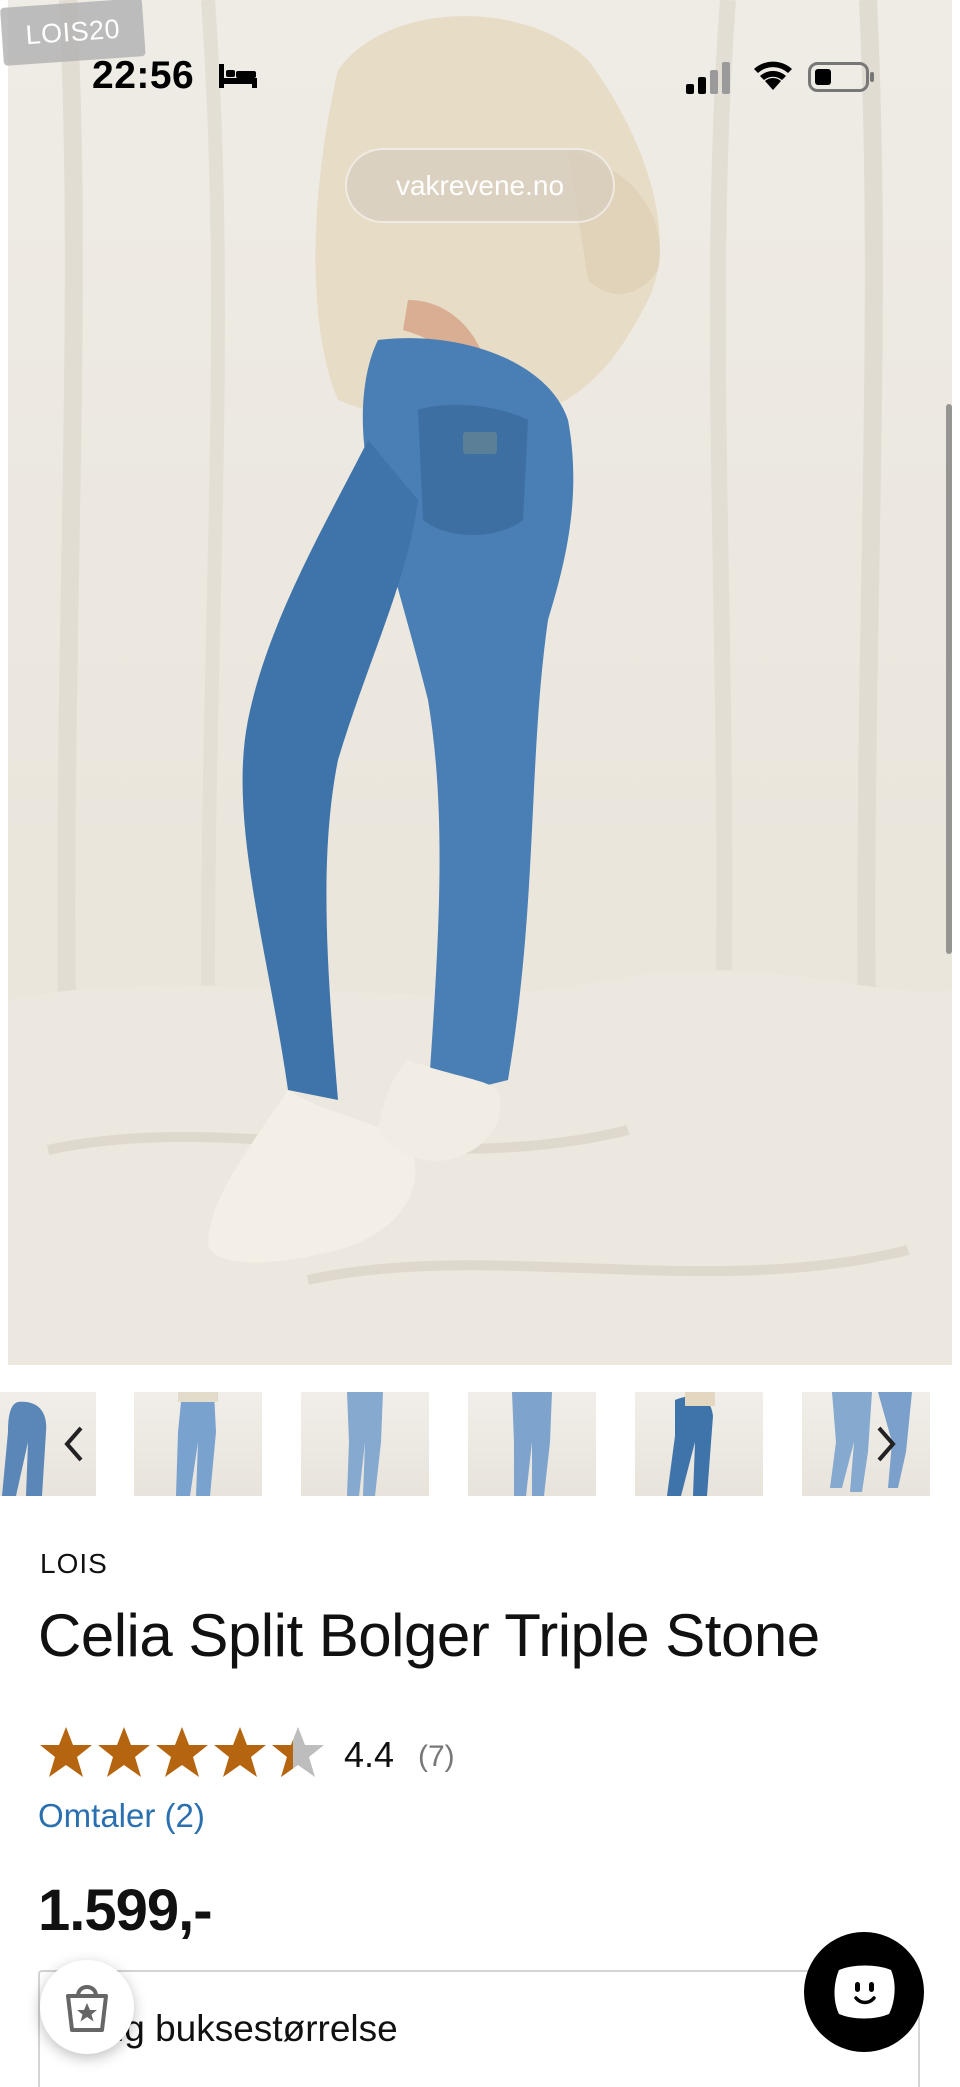 This screenshot has width=960, height=2087. I want to click on rating-count: (7), so click(436, 1756).